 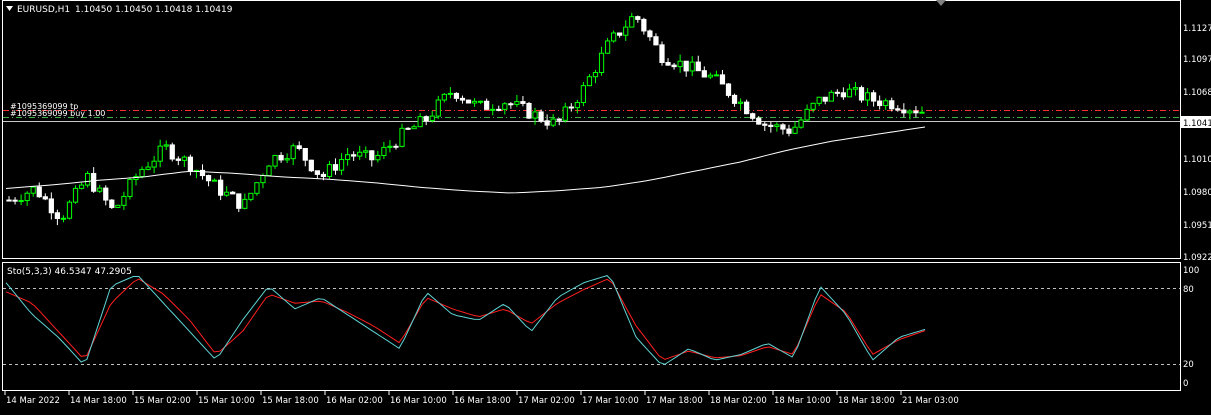 What do you see at coordinates (1197, 124) in the screenshot?
I see `current-price-label: 1.1041` at bounding box center [1197, 124].